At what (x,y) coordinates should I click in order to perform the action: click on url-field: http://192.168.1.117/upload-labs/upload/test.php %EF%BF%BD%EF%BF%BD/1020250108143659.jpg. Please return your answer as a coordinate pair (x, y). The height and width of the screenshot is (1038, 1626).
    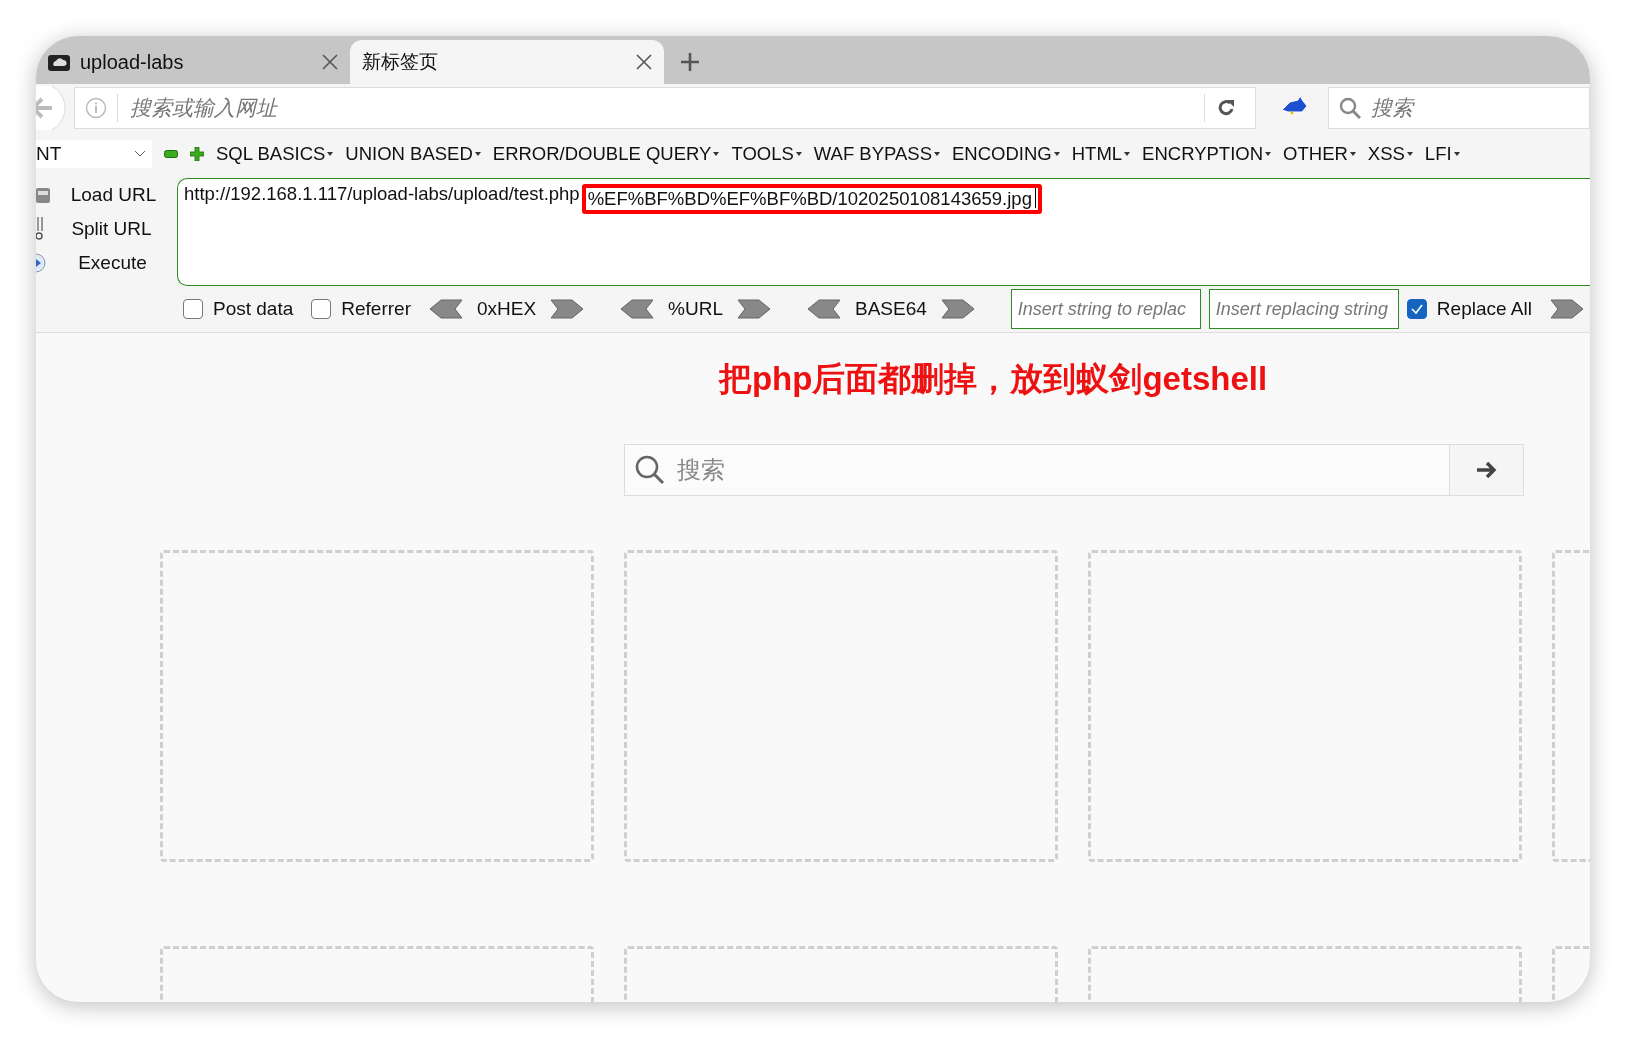
    Looking at the image, I should click on (883, 232).